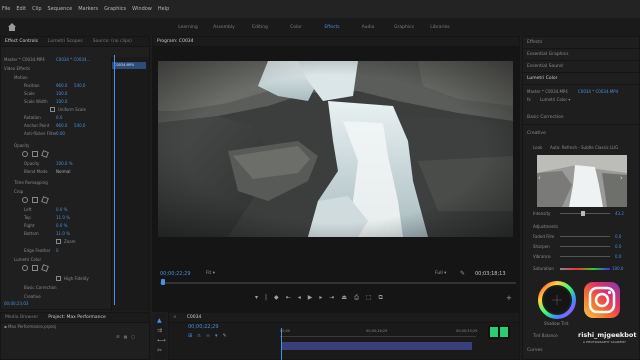 This screenshot has height=360, width=640. What do you see at coordinates (55, 233) in the screenshot?
I see `ec-bottom: Bottom 11.0 %` at bounding box center [55, 233].